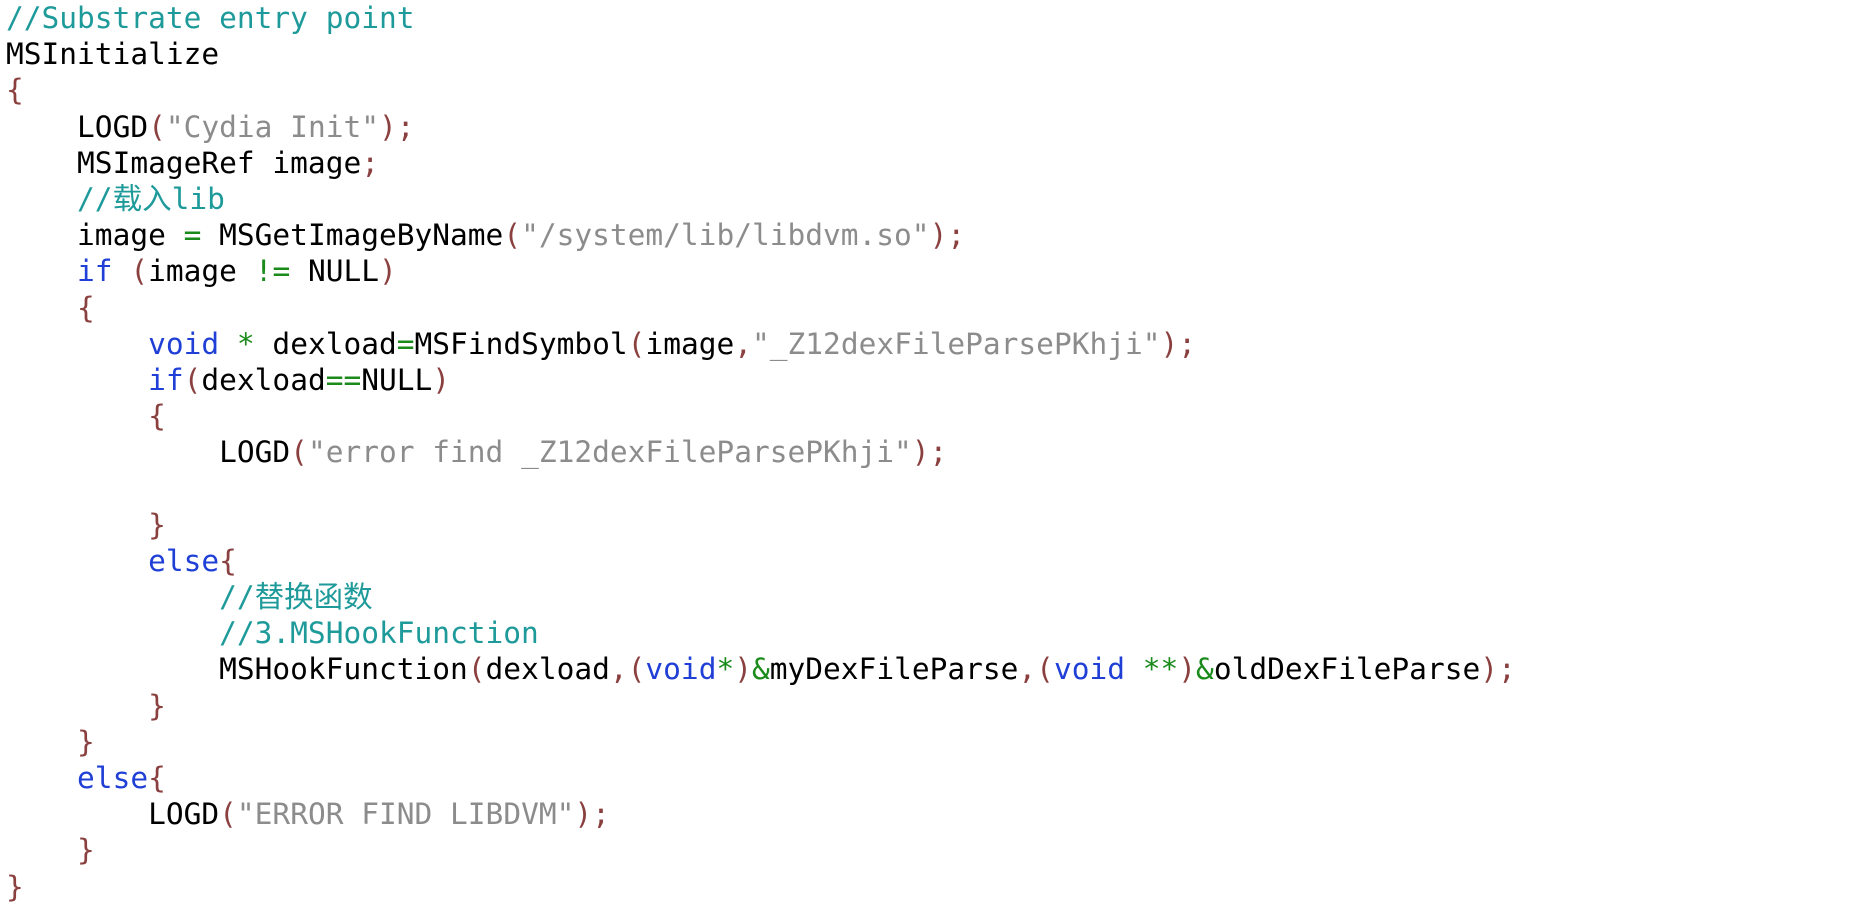 The height and width of the screenshot is (905, 1868). What do you see at coordinates (956, 343) in the screenshot?
I see `code-token-string: "_Z12dexFileParsePKhji"` at bounding box center [956, 343].